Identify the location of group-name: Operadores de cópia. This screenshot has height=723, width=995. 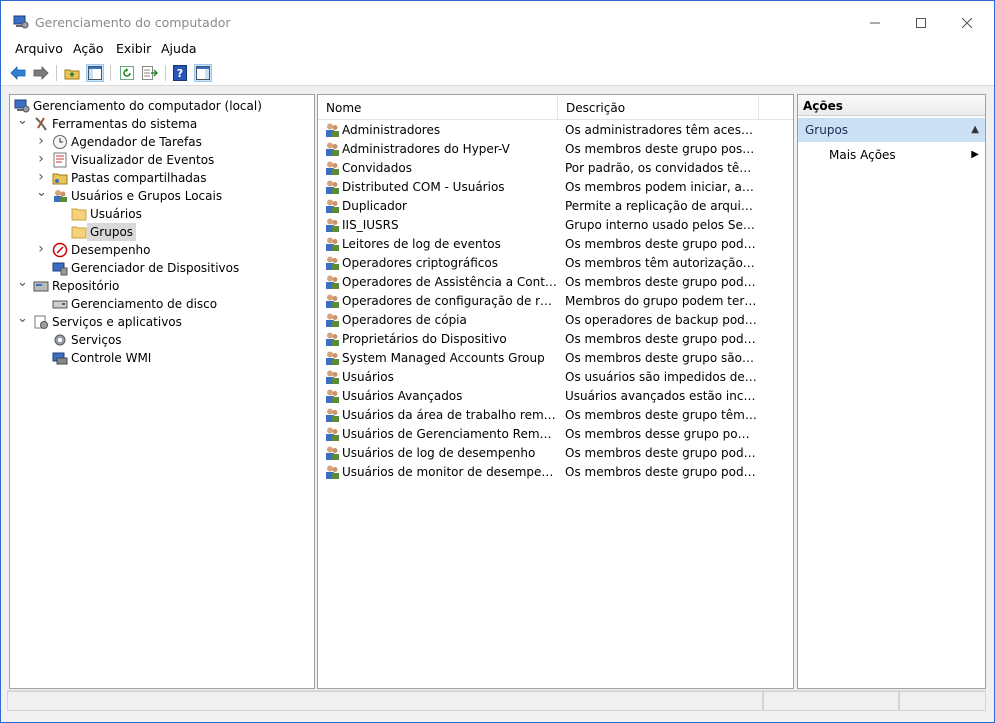
(404, 320).